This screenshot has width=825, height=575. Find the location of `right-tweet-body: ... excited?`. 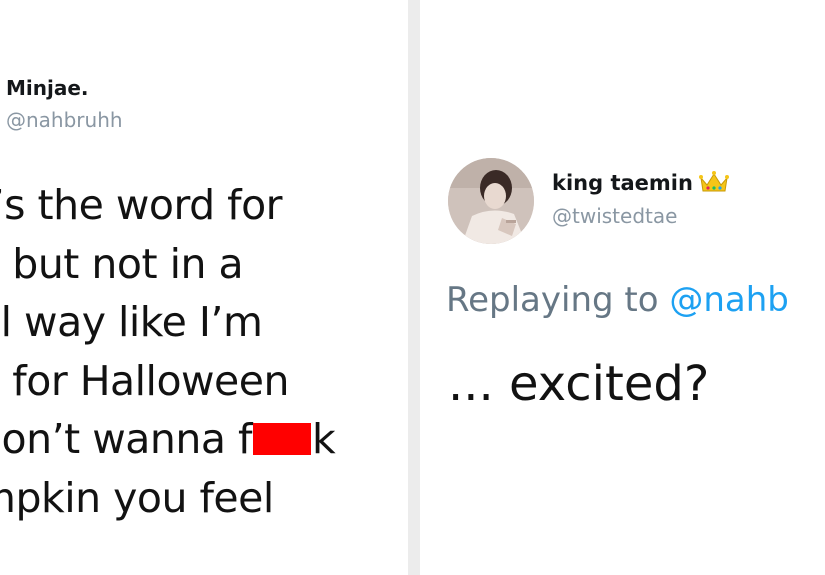

right-tweet-body: ... excited? is located at coordinates (579, 384).